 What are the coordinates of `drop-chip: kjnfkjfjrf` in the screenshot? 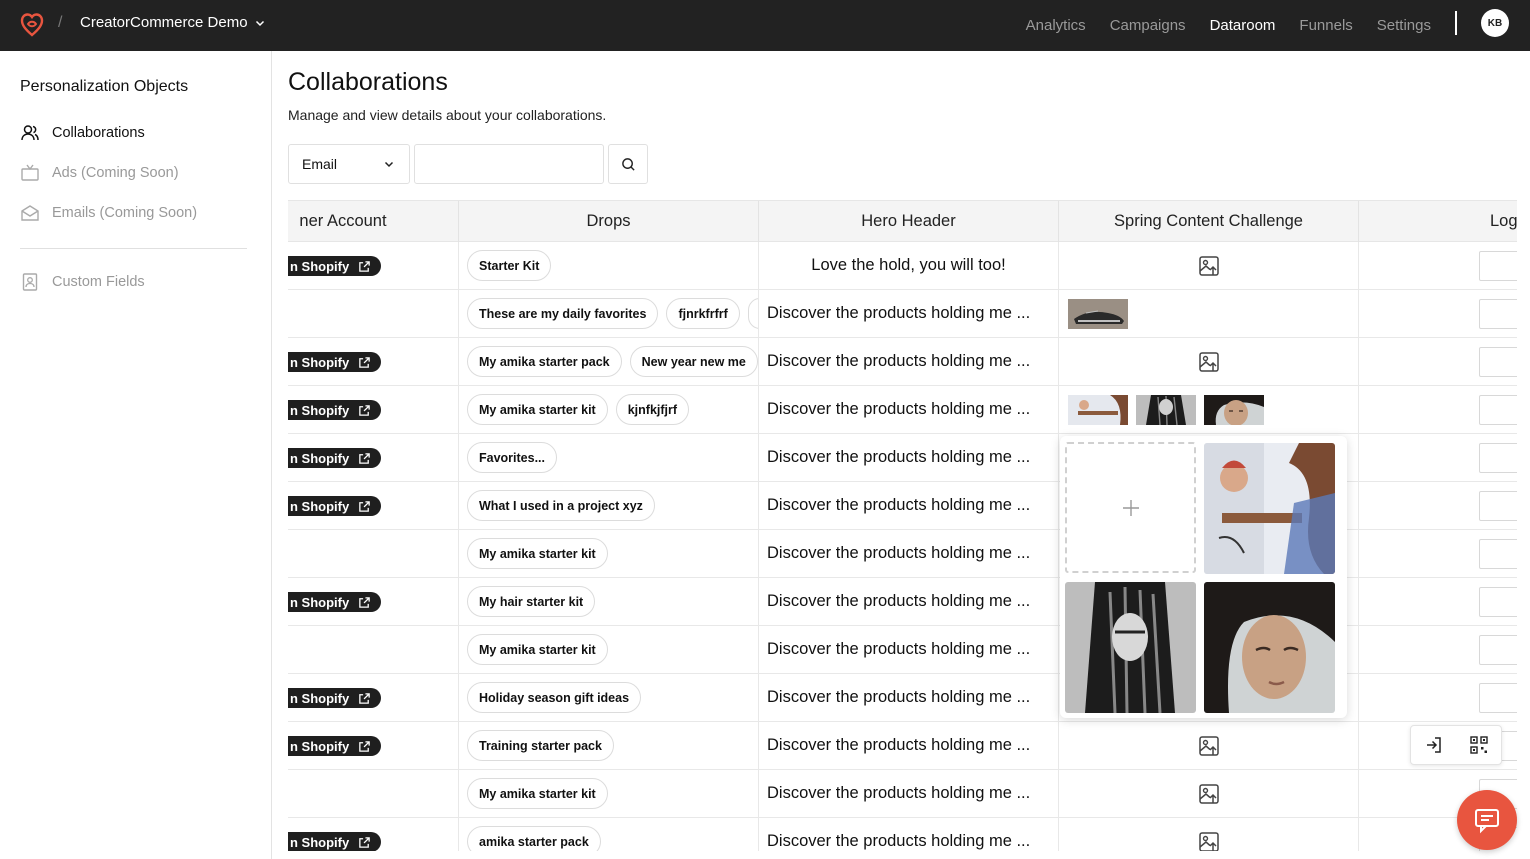 It's located at (652, 409).